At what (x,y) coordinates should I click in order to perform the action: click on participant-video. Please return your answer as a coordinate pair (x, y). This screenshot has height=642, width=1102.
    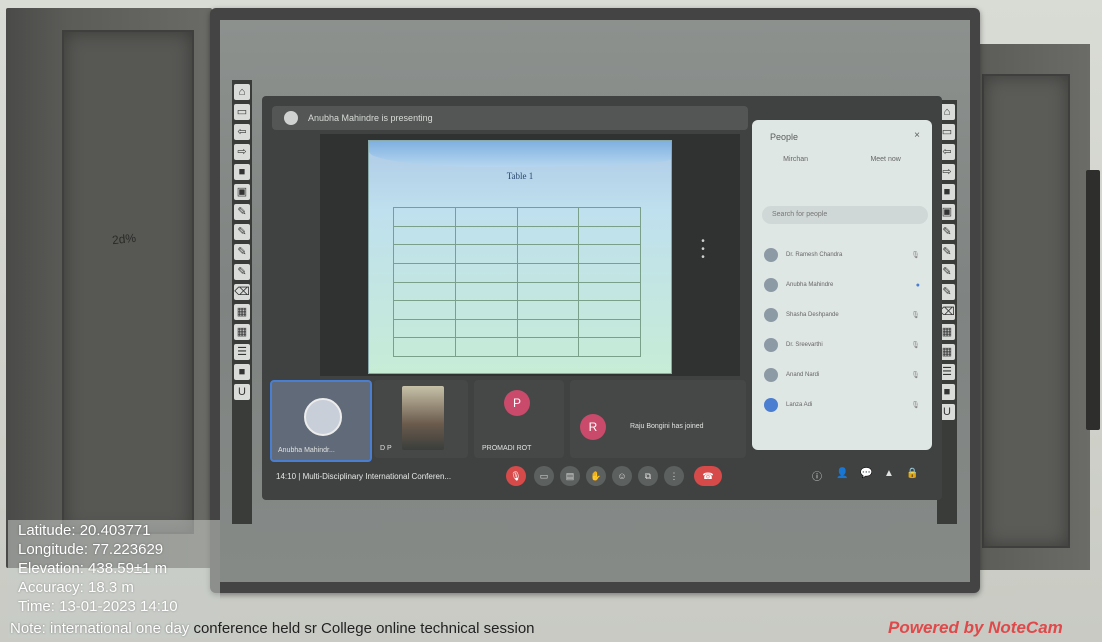
    Looking at the image, I should click on (423, 418).